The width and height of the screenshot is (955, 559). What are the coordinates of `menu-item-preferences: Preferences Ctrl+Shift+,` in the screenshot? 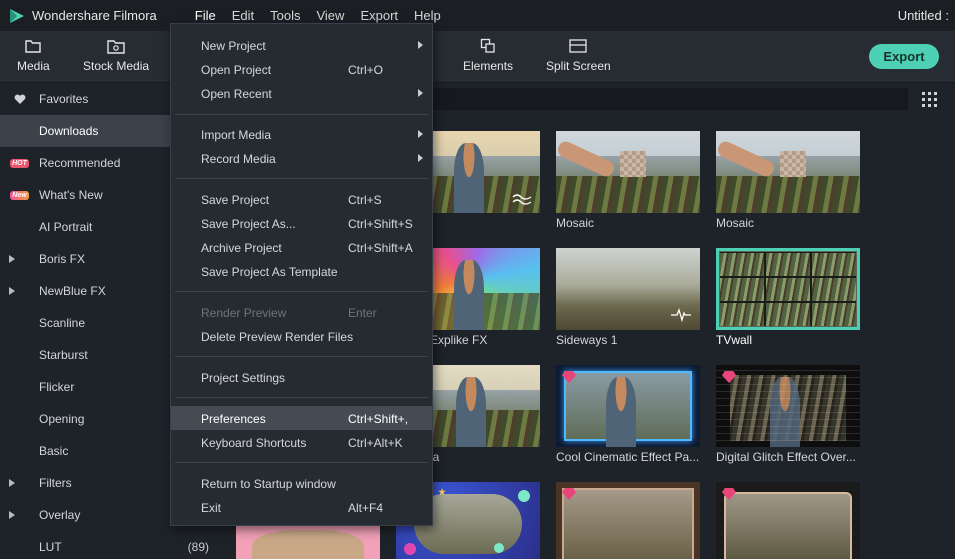 It's located at (301, 418).